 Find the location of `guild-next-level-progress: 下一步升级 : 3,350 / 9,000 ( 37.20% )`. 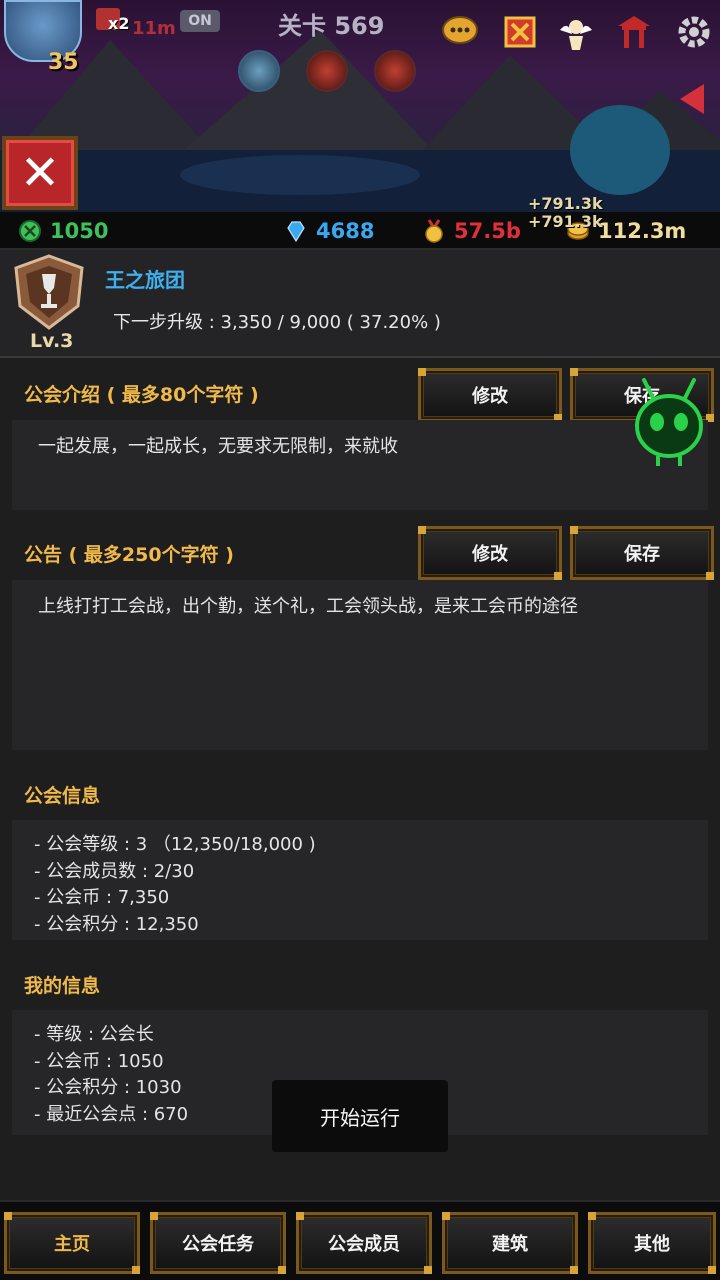

guild-next-level-progress: 下一步升级 : 3,350 / 9,000 ( 37.20% ) is located at coordinates (277, 322).